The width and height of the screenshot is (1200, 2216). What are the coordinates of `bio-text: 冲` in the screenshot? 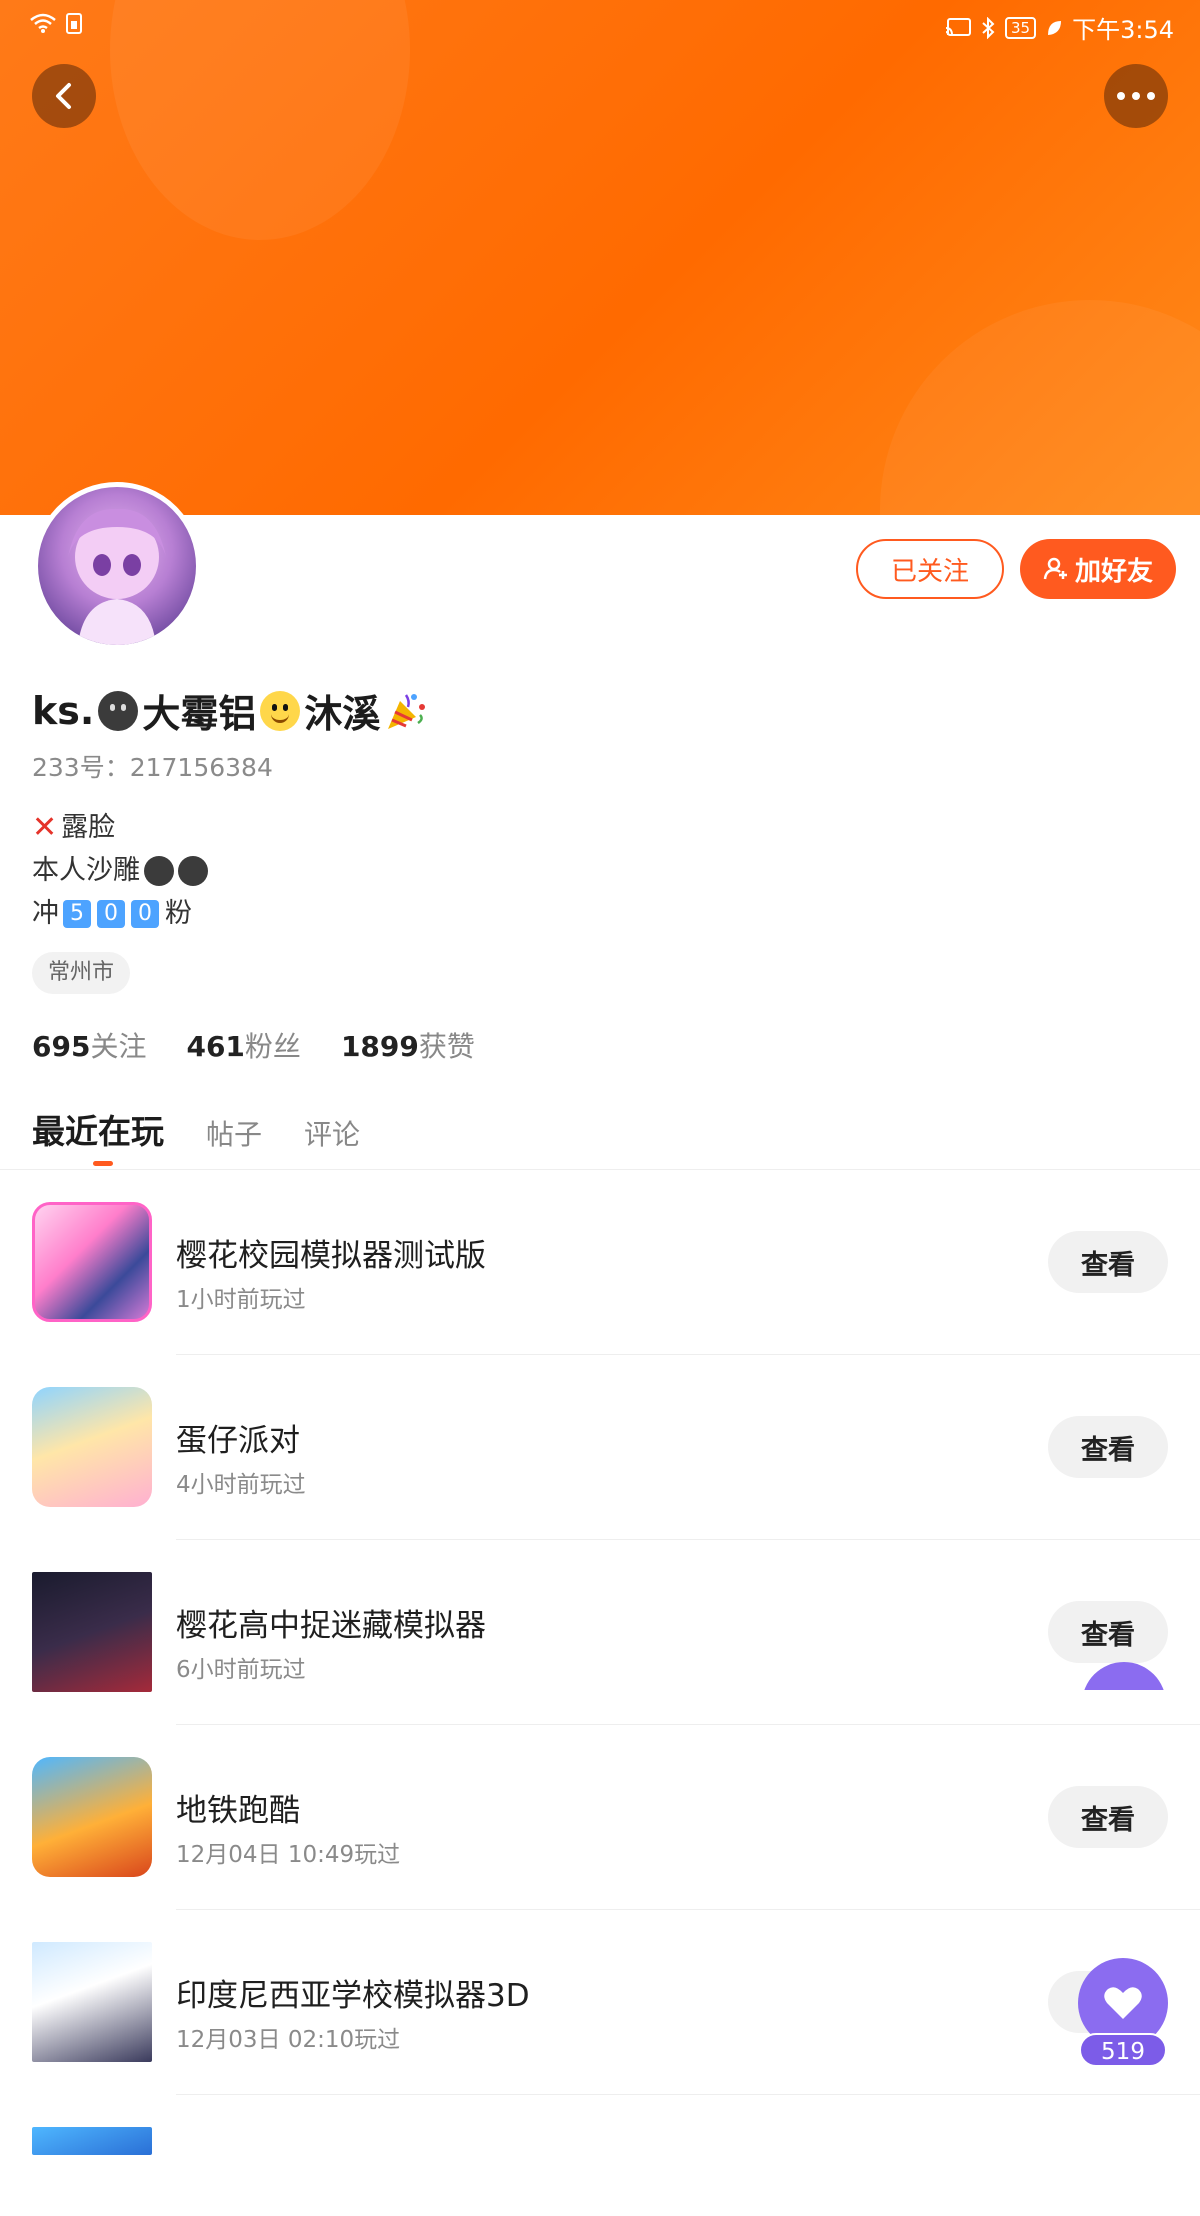 It's located at (45, 913).